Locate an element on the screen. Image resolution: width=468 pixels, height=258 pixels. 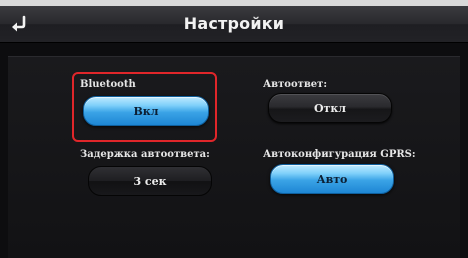
auto-answer-delay-label: Задержка автоответа: is located at coordinates (145, 154).